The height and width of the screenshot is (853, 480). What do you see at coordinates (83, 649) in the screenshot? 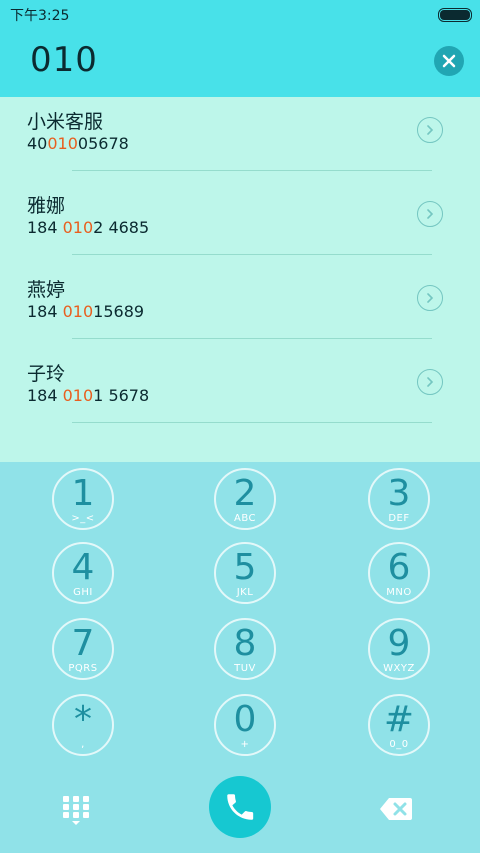
I see `key-7: 7 PQRS` at bounding box center [83, 649].